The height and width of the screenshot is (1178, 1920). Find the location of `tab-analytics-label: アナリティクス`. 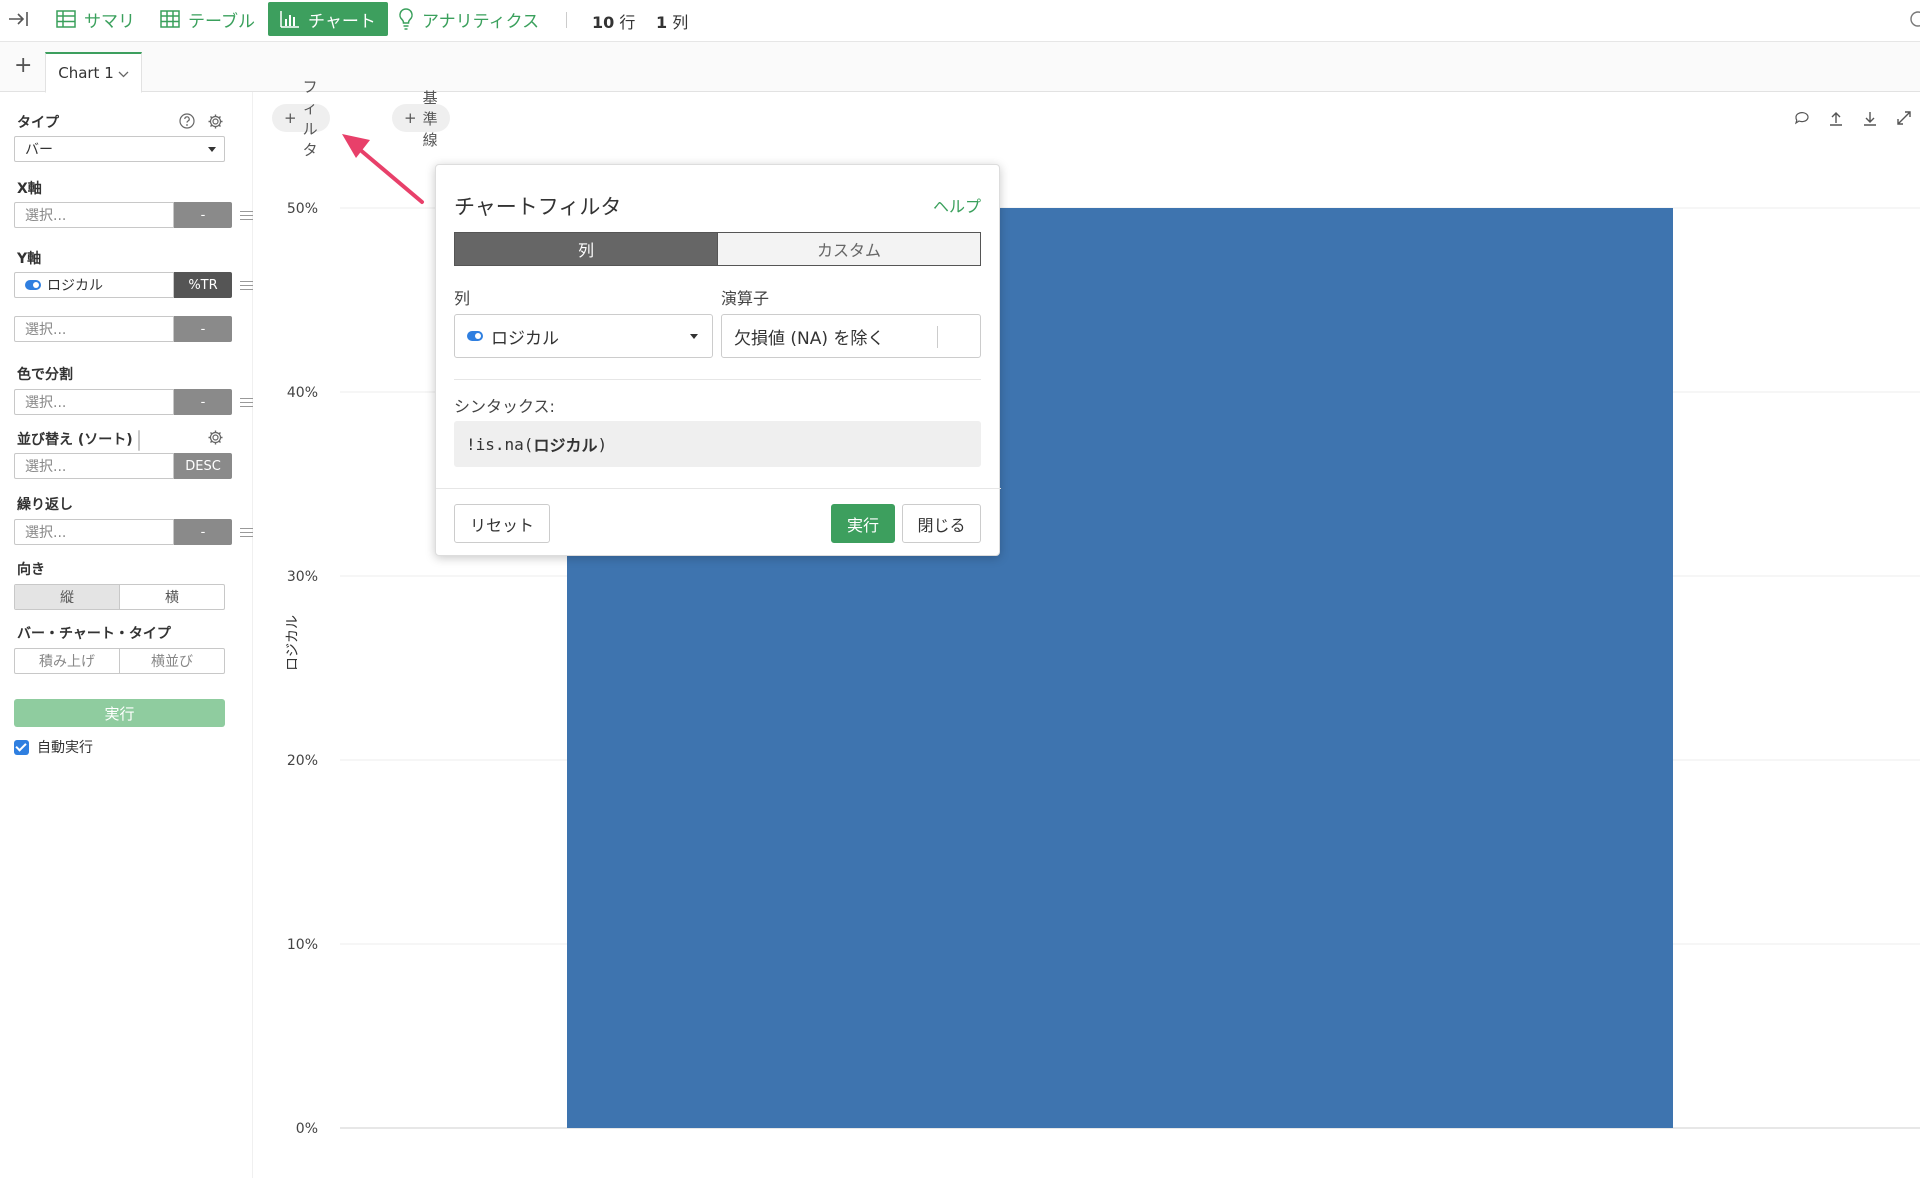

tab-analytics-label: アナリティクス is located at coordinates (481, 21).